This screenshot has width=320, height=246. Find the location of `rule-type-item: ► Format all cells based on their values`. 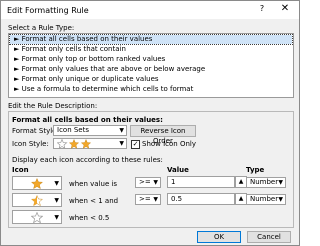

rule-type-item: ► Format all cells based on their values is located at coordinates (151, 39).